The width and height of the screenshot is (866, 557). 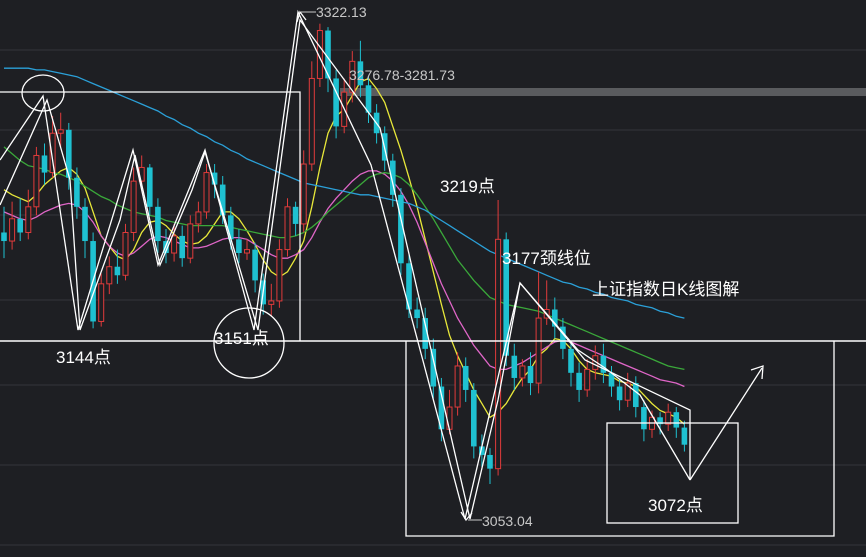 I want to click on low-price-label: 3053.04, so click(x=507, y=521).